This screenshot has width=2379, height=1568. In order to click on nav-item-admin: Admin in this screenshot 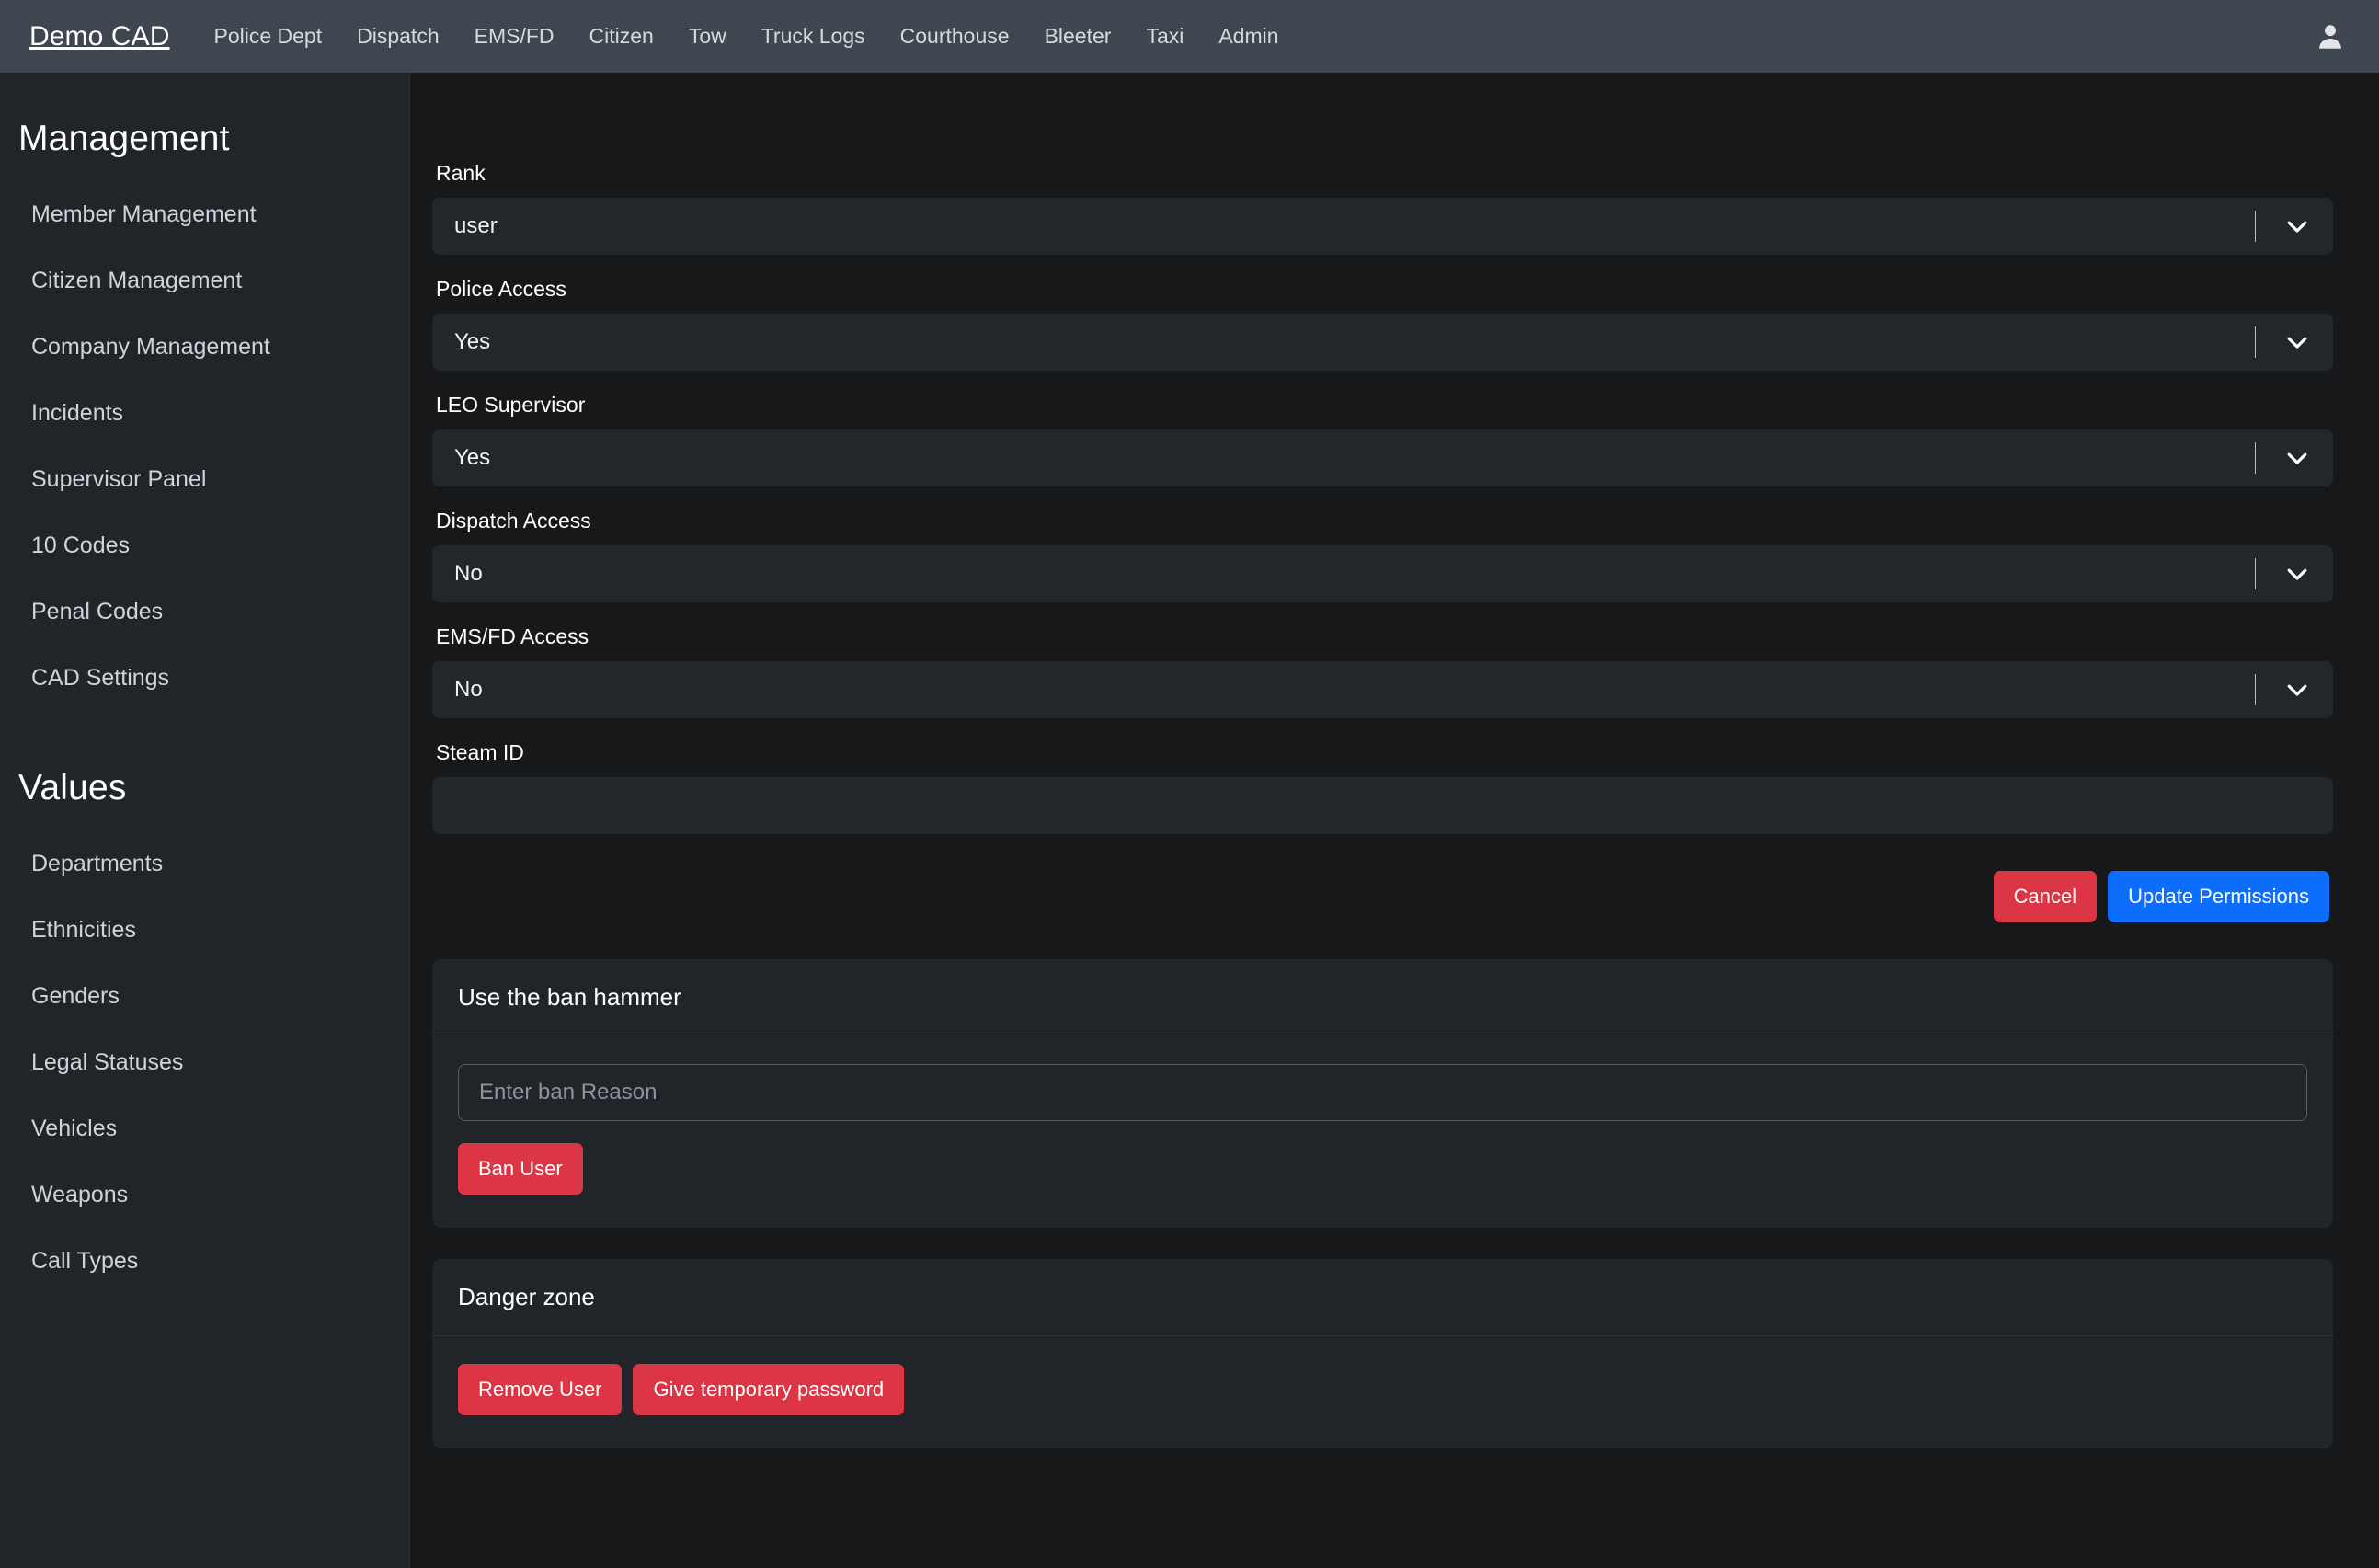, I will do `click(1248, 36)`.